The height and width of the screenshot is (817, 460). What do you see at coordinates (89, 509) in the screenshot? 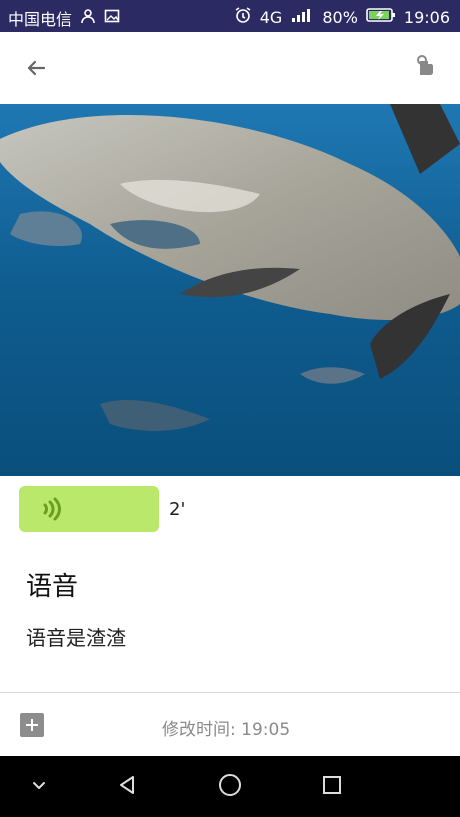
I see `voice-play-button` at bounding box center [89, 509].